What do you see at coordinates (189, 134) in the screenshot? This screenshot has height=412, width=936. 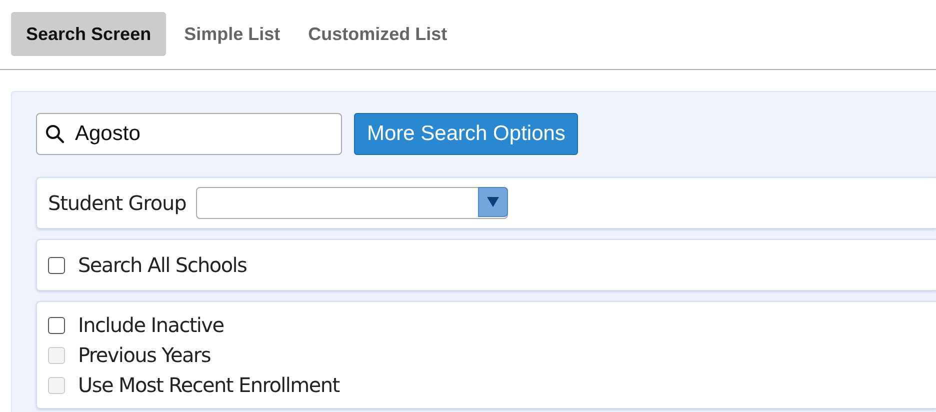 I see `search-field: Agosto` at bounding box center [189, 134].